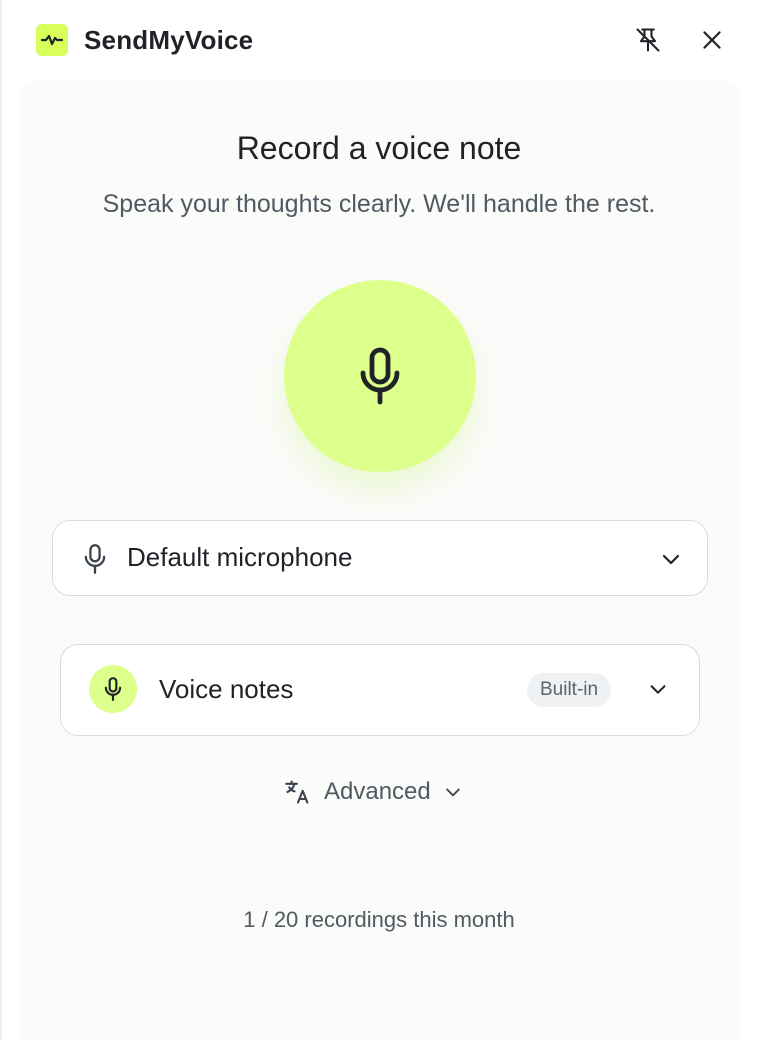 This screenshot has width=758, height=1040. What do you see at coordinates (379, 40) in the screenshot?
I see `header: SendMyVoice` at bounding box center [379, 40].